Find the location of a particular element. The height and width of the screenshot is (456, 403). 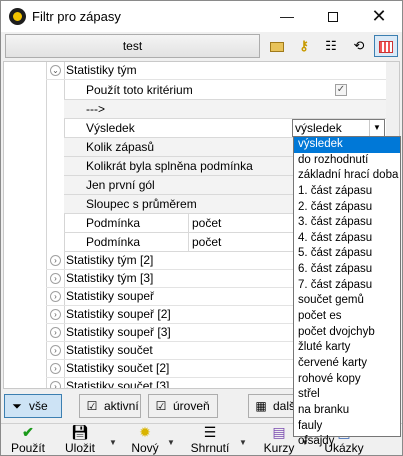

minimize-button: — is located at coordinates (287, 16).